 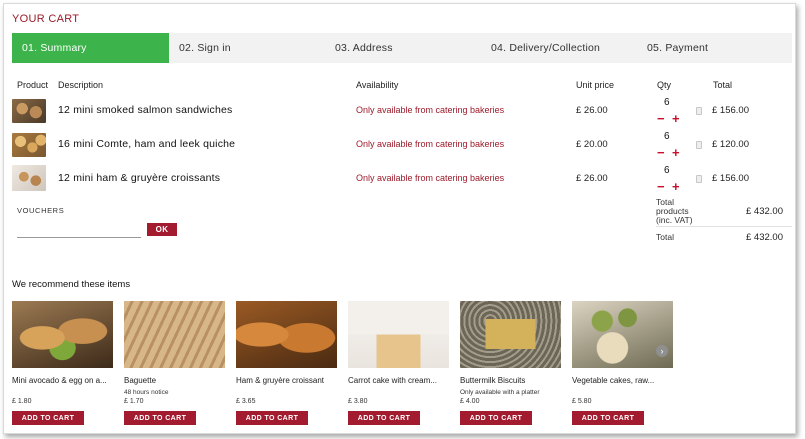 I want to click on product-price: £ 3.80, so click(x=358, y=401).